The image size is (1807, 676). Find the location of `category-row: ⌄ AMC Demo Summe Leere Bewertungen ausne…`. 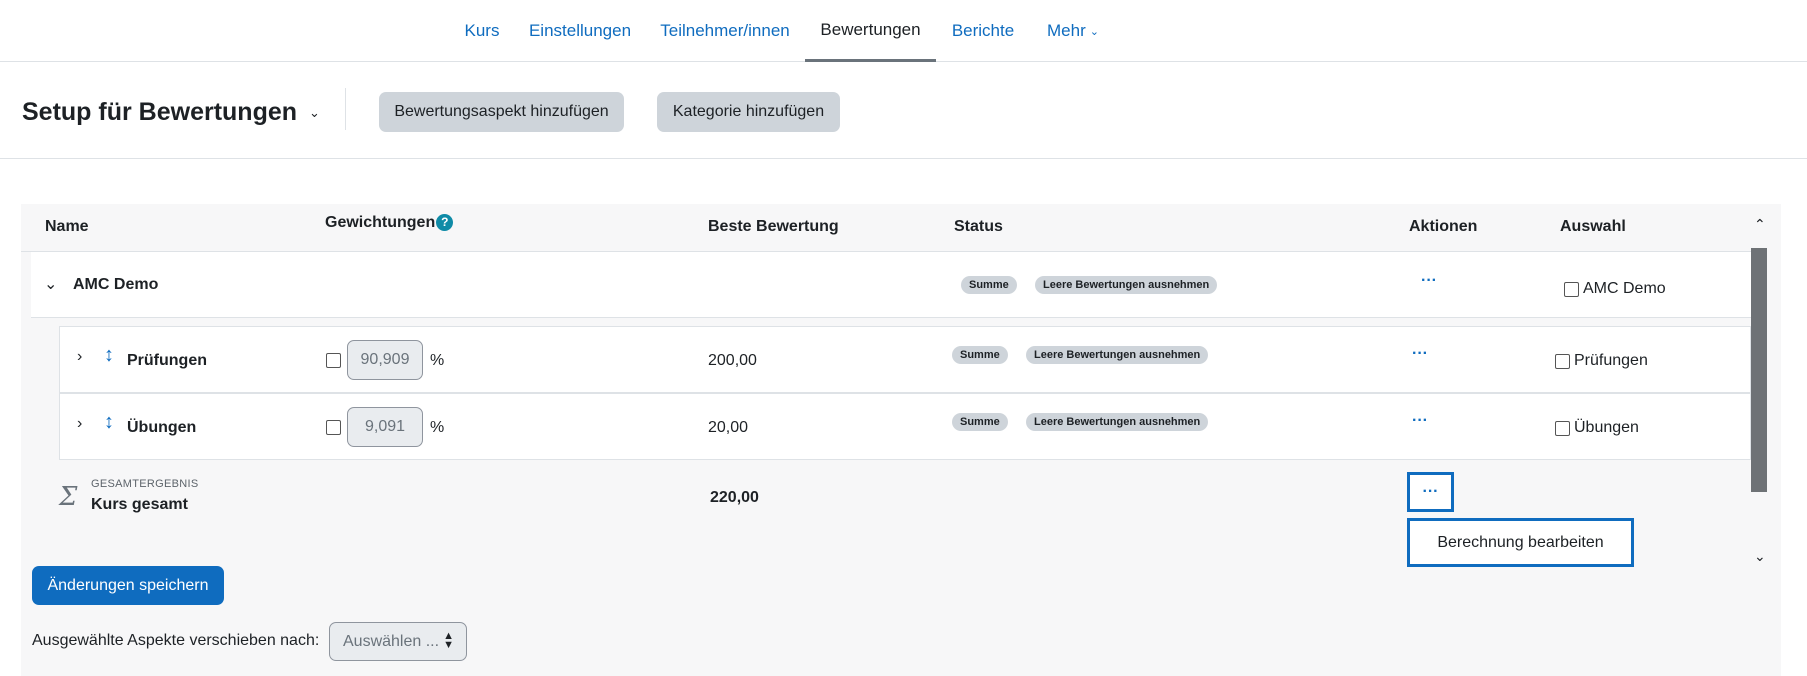

category-row: ⌄ AMC Demo Summe Leere Bewertungen ausne… is located at coordinates (891, 285).